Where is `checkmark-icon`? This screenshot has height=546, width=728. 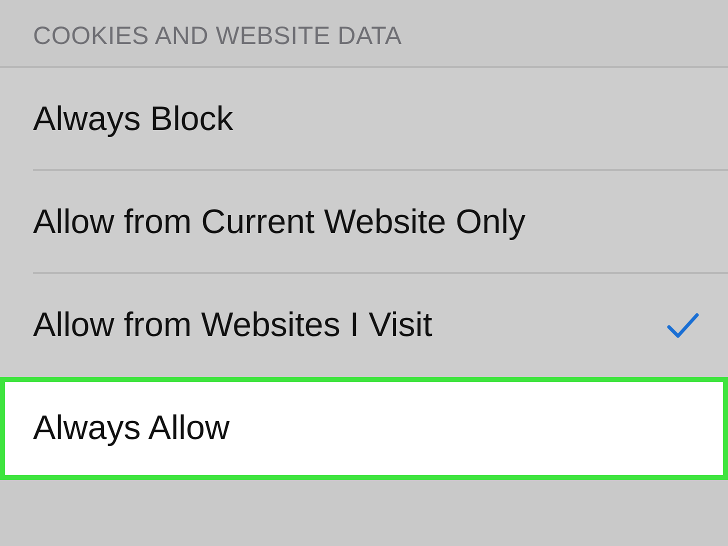 checkmark-icon is located at coordinates (683, 326).